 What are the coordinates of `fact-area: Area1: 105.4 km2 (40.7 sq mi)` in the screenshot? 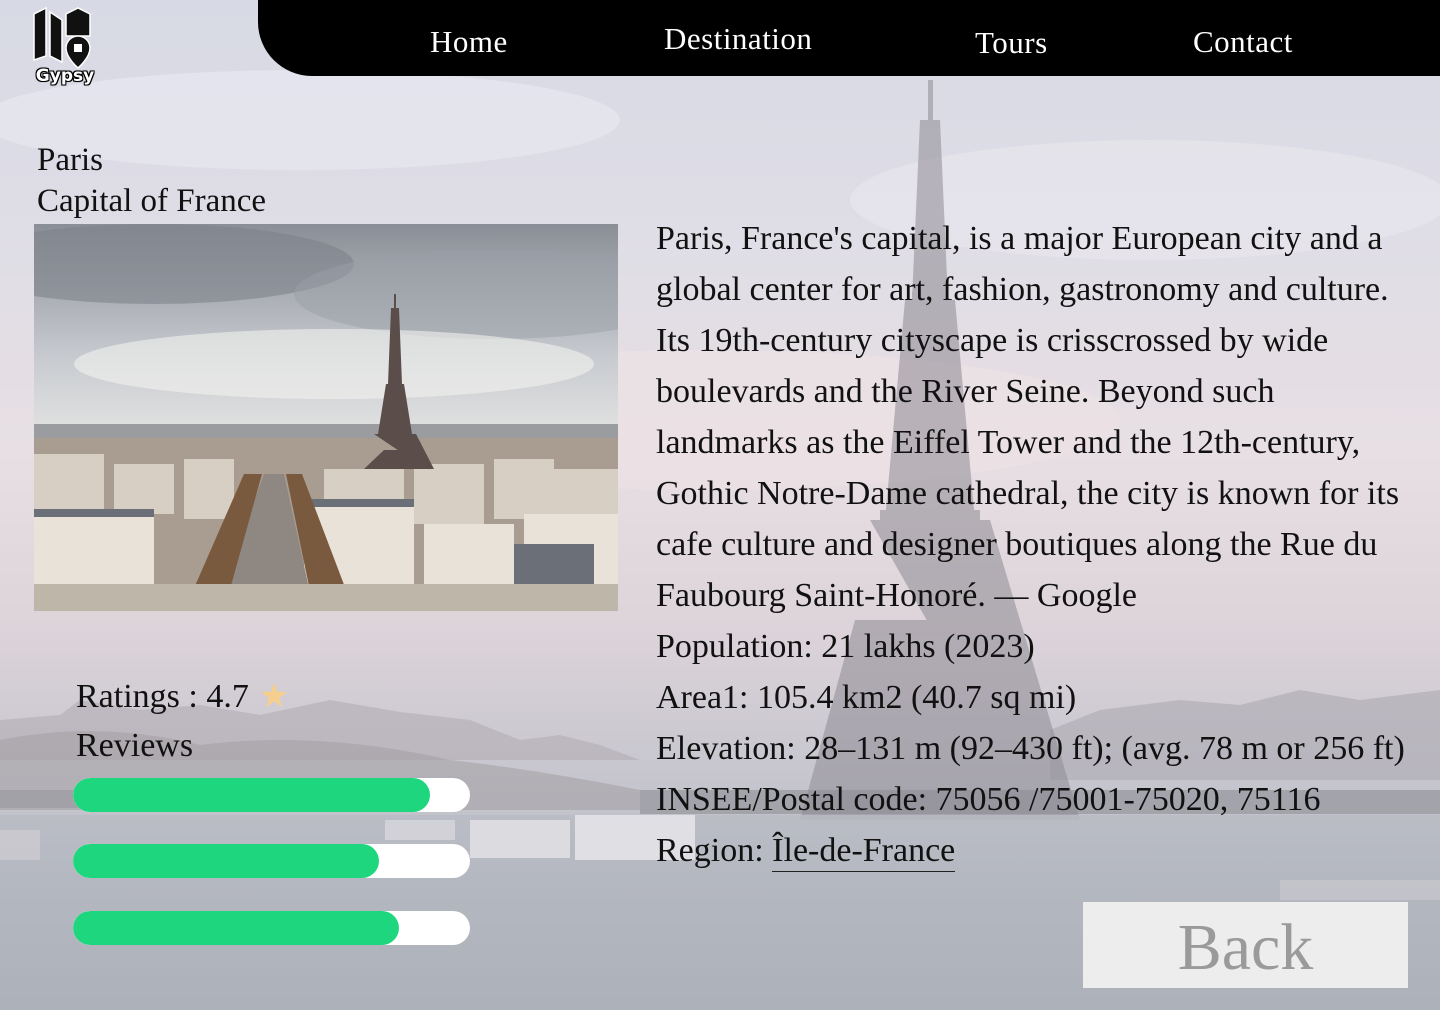 It's located at (866, 697).